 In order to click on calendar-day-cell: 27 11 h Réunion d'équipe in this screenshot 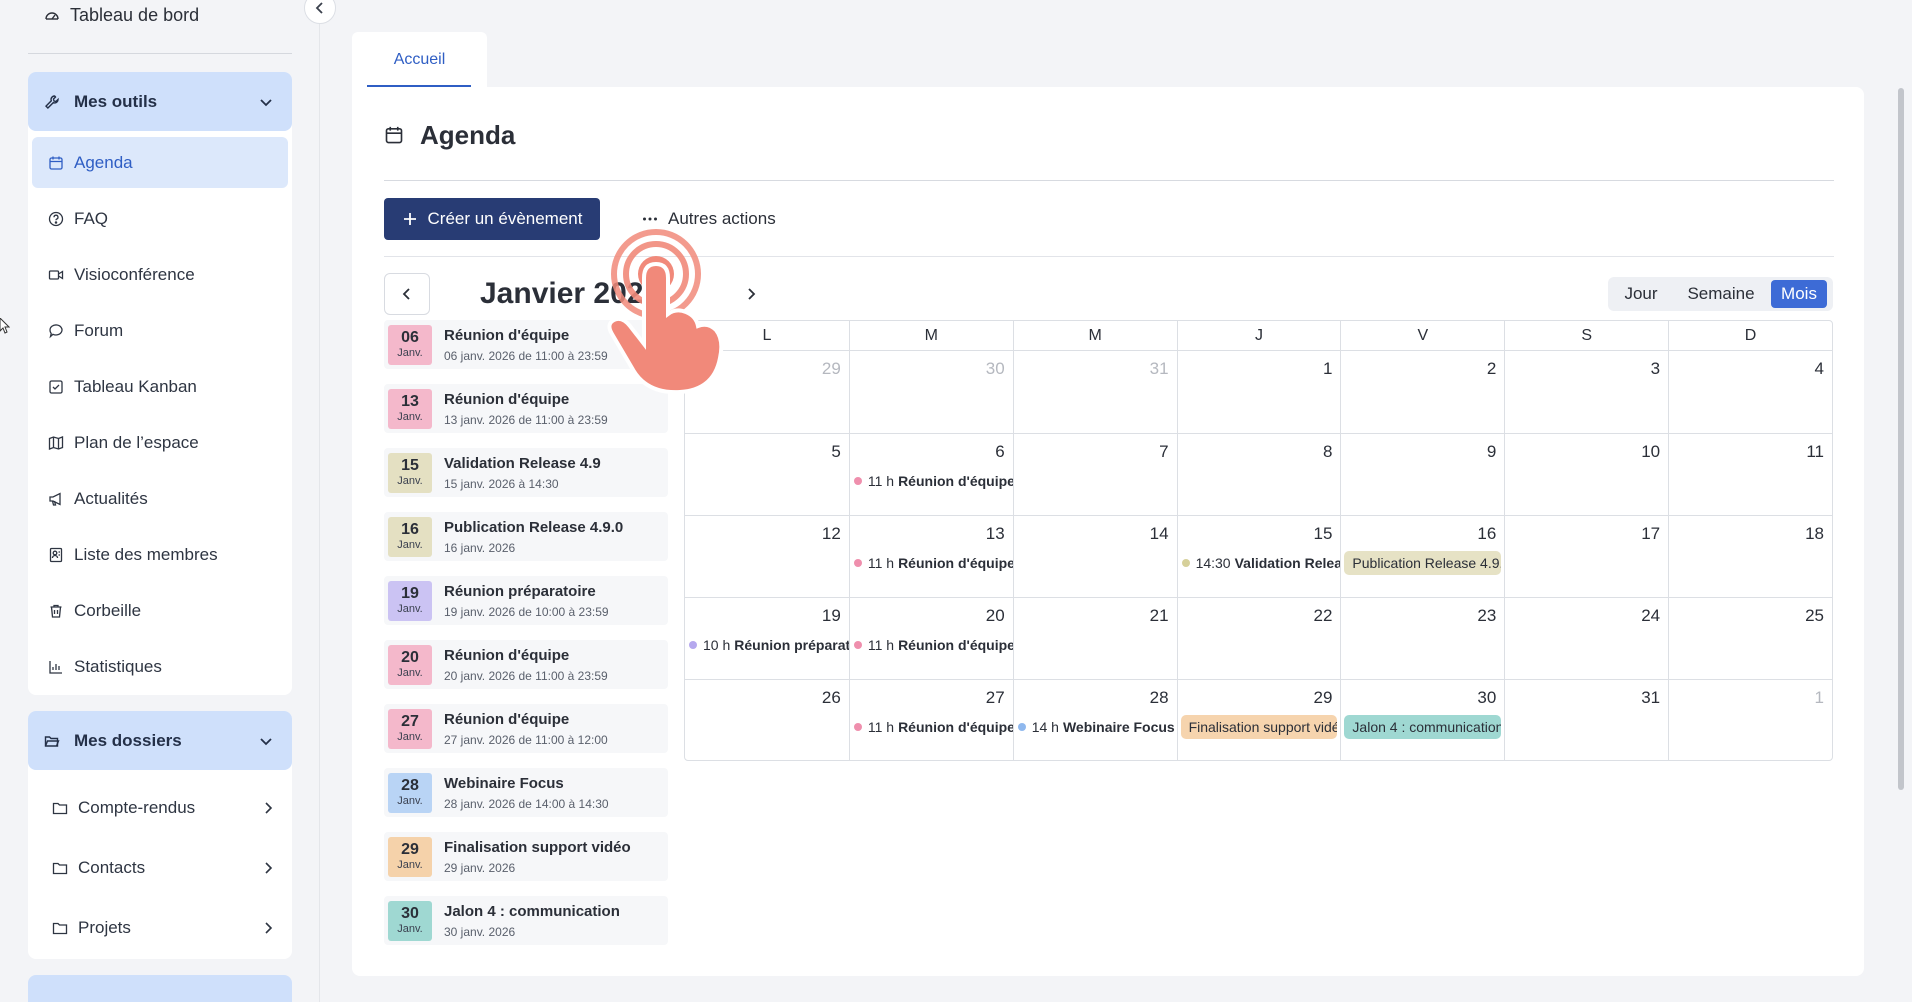, I will do `click(930, 720)`.